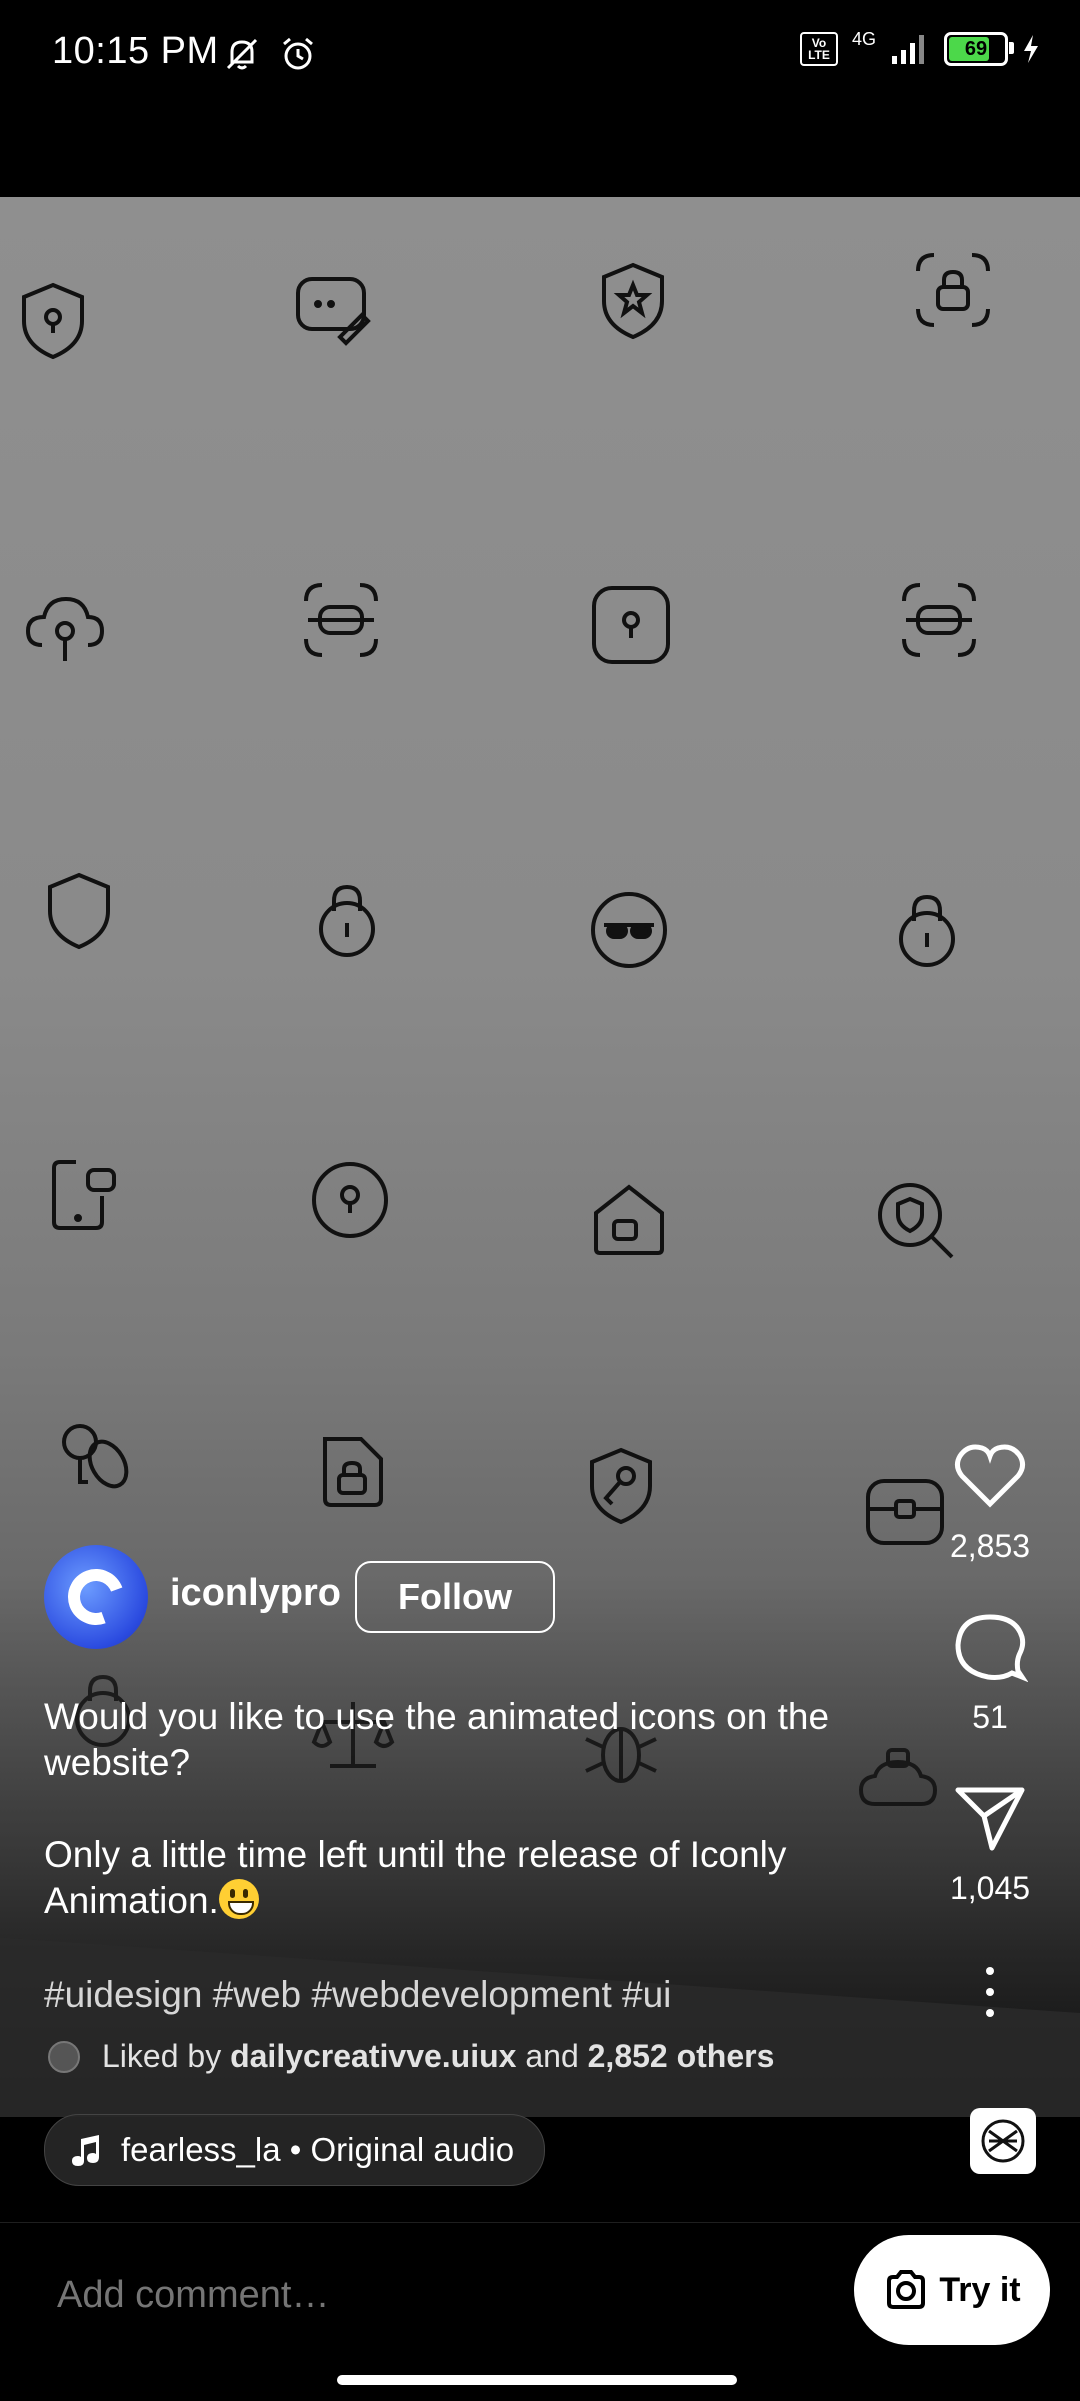  I want to click on battery-indicator: 69, so click(979, 49).